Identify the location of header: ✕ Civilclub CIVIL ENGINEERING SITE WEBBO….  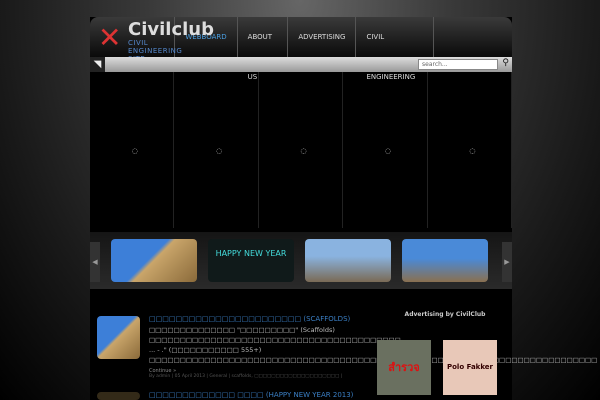
(301, 49).